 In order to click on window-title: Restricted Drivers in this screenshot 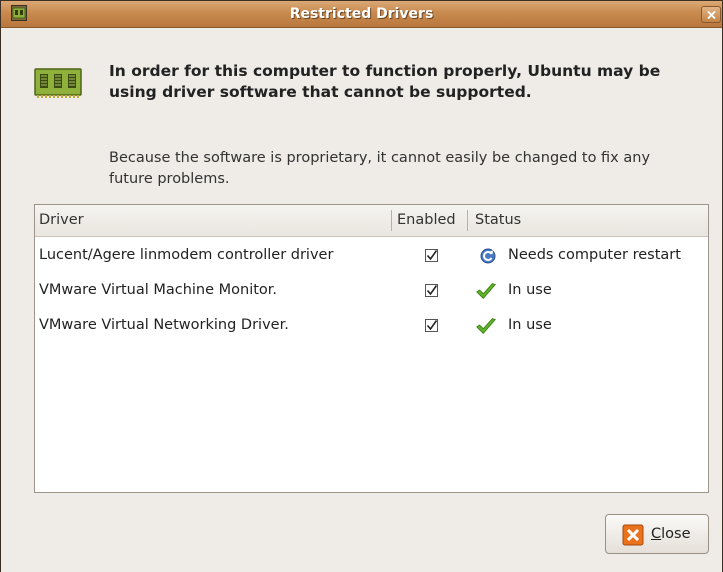, I will do `click(361, 14)`.